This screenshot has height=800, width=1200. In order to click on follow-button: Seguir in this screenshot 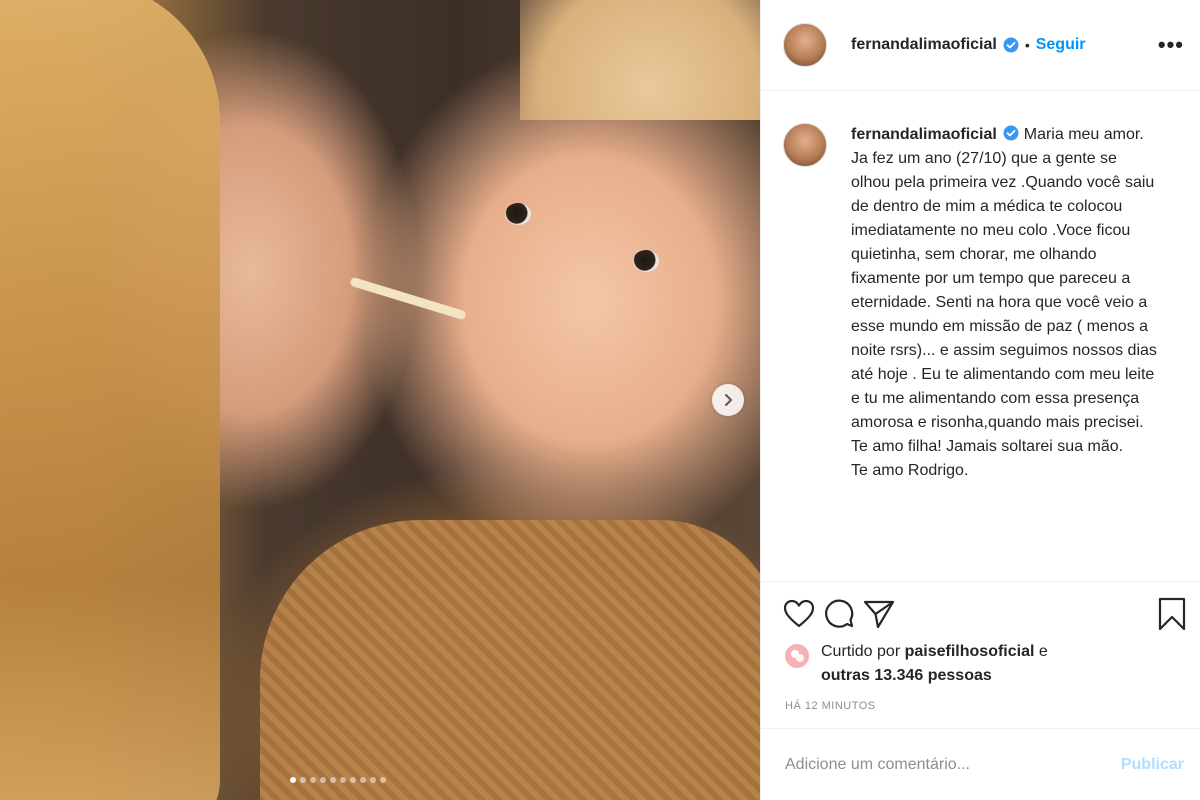, I will do `click(1061, 45)`.